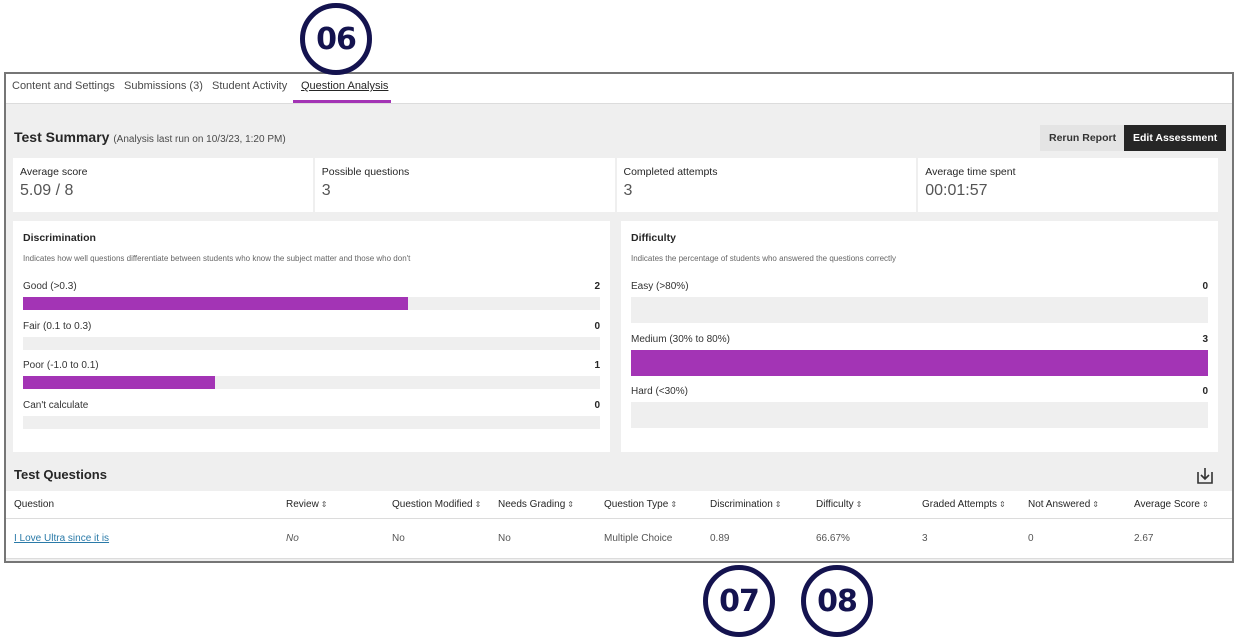  I want to click on stat-label: Completed attempts, so click(670, 172).